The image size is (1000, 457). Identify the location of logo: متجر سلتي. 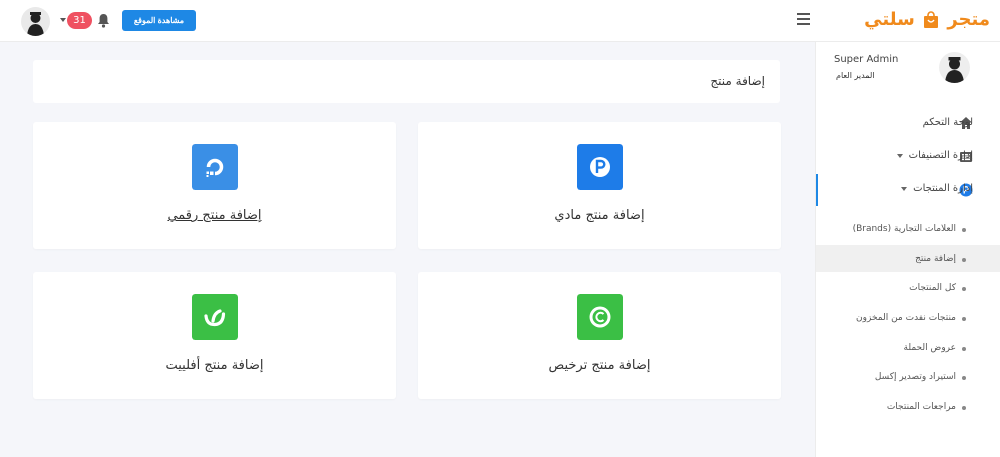
(927, 20).